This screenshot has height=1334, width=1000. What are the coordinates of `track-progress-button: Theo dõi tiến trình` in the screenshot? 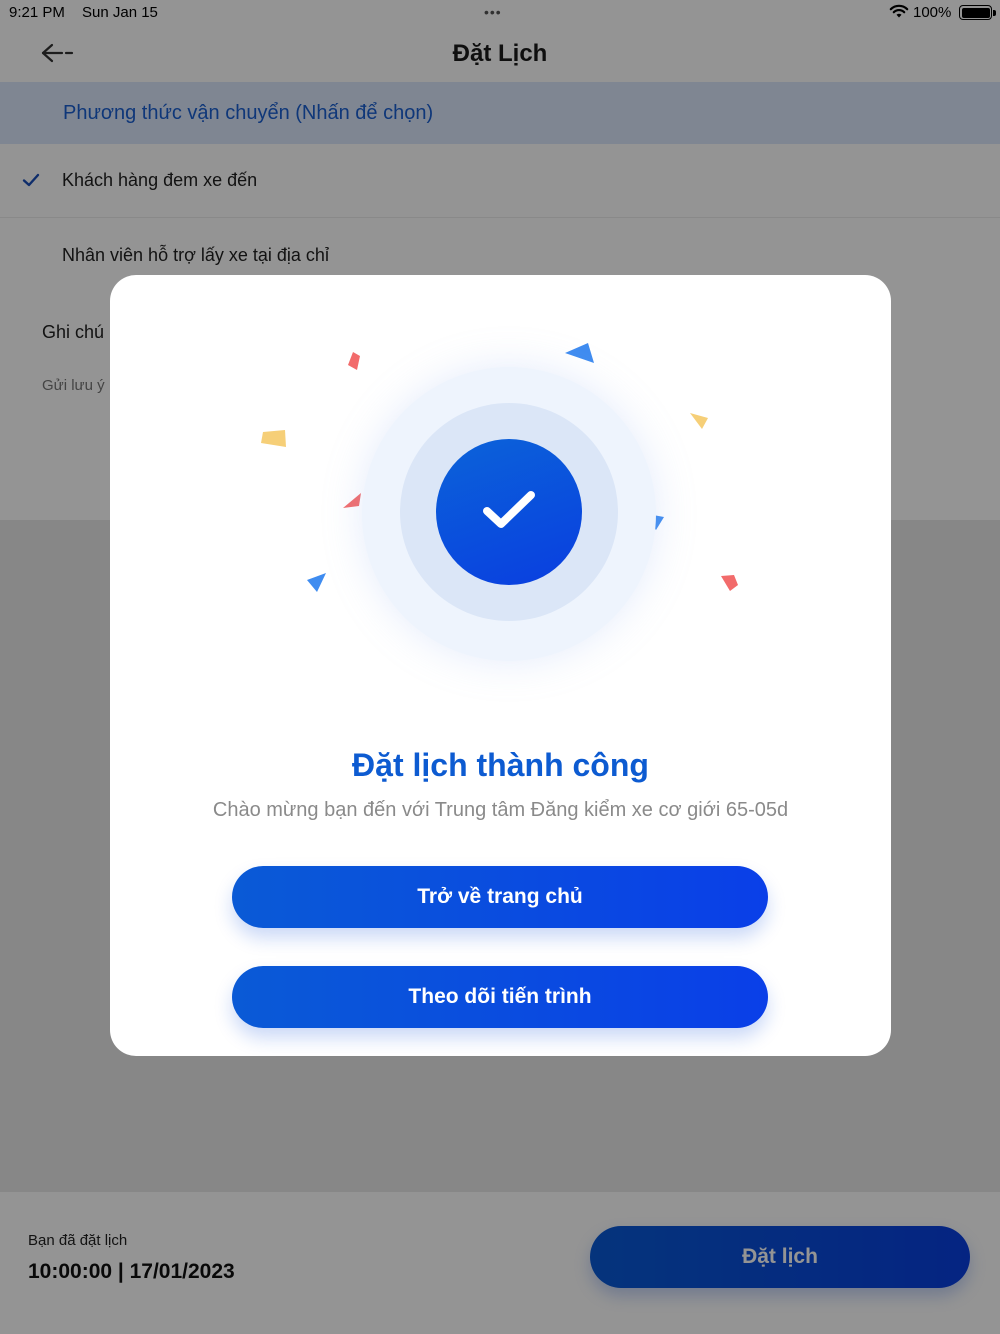 It's located at (500, 997).